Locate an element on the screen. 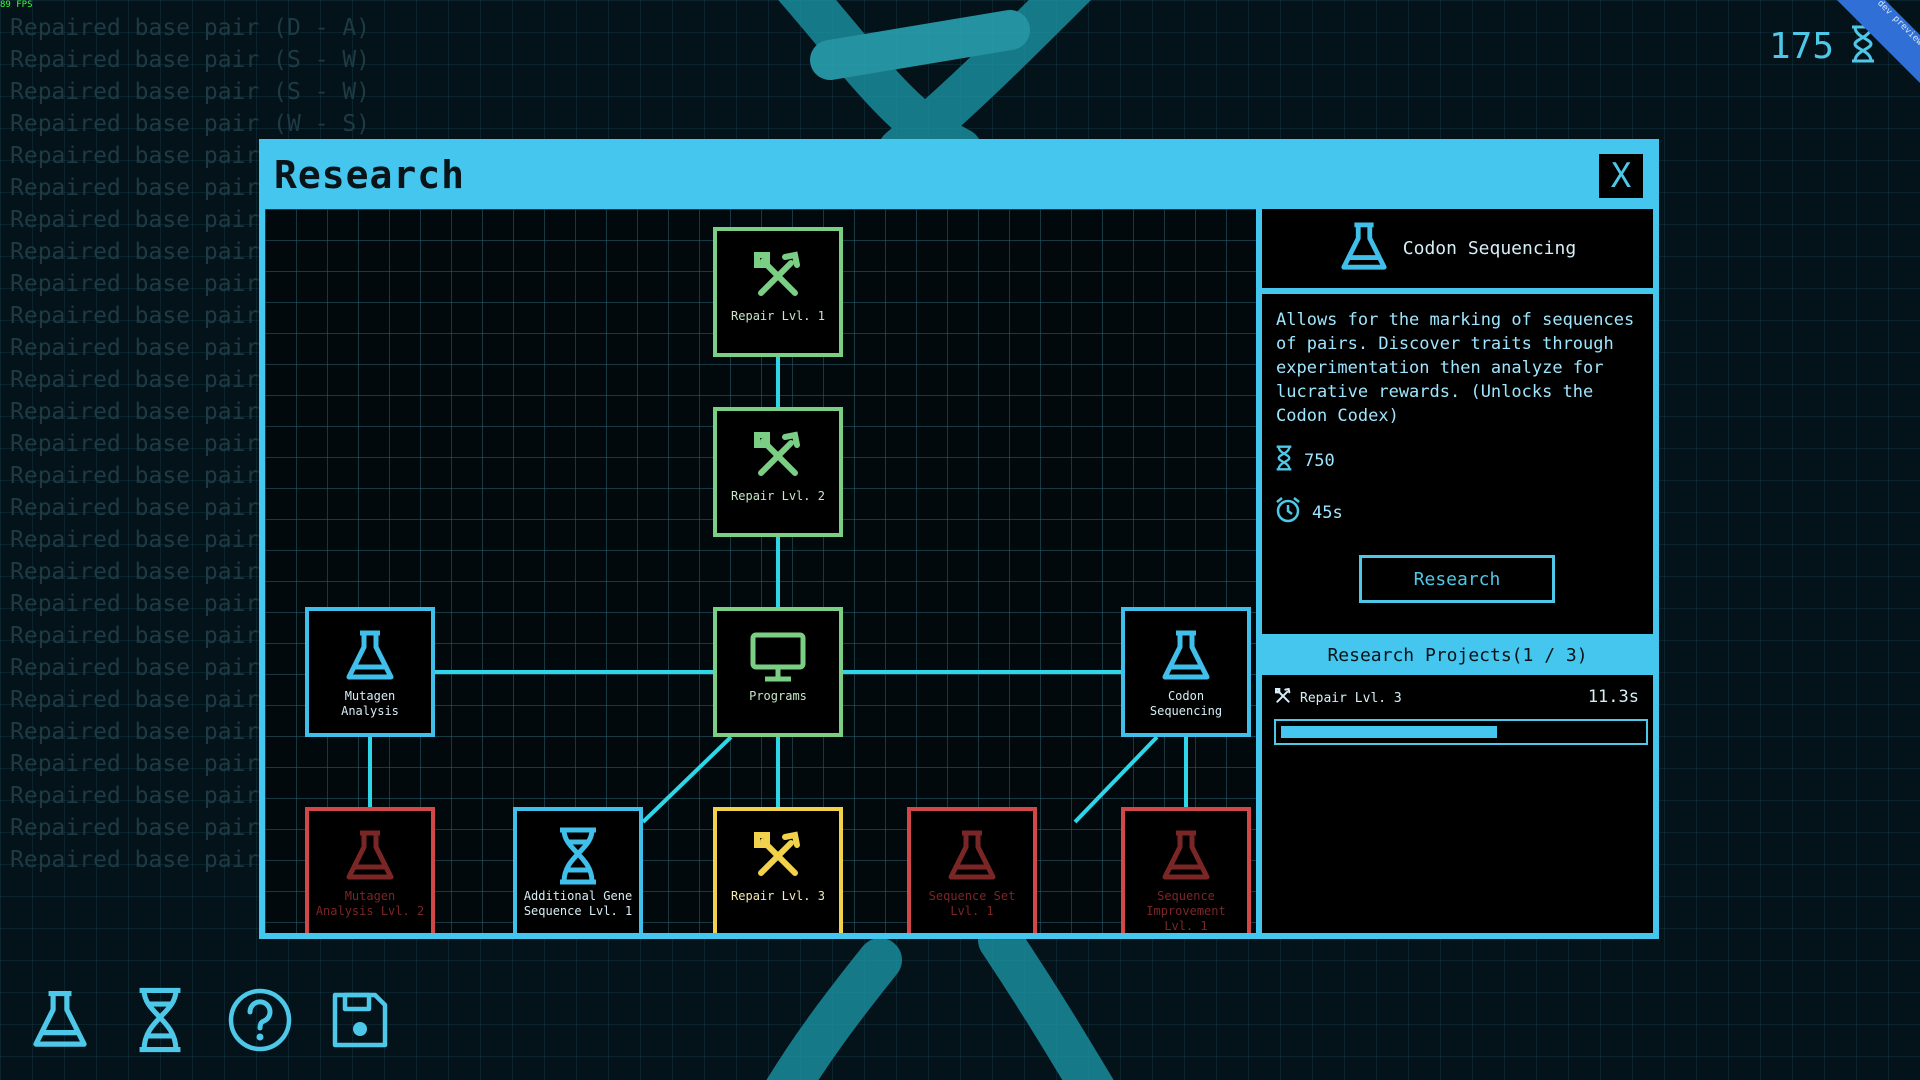 The width and height of the screenshot is (1920, 1080). detail-header: Codon Sequencing is located at coordinates (1457, 248).